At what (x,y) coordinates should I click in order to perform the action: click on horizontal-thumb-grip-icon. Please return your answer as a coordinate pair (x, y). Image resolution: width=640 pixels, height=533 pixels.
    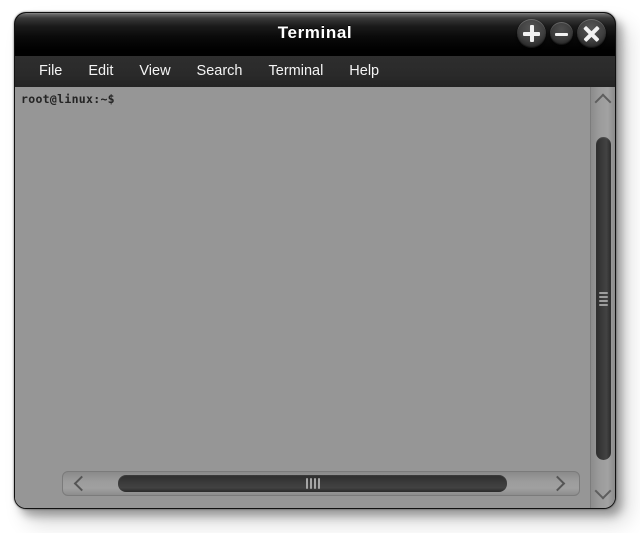
    Looking at the image, I should click on (312, 483).